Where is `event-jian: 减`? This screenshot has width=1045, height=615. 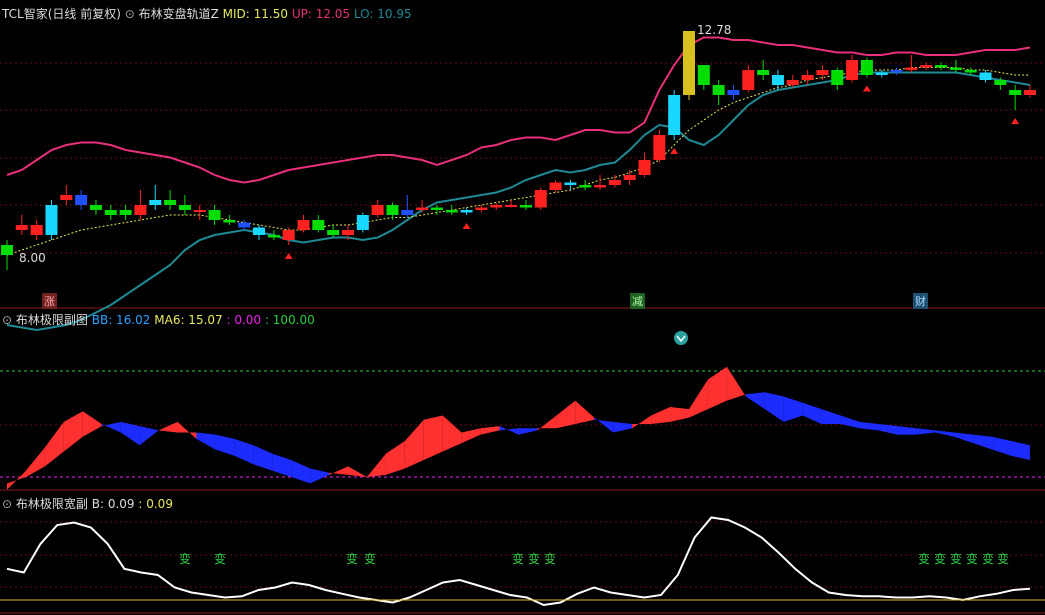 event-jian: 减 is located at coordinates (637, 301).